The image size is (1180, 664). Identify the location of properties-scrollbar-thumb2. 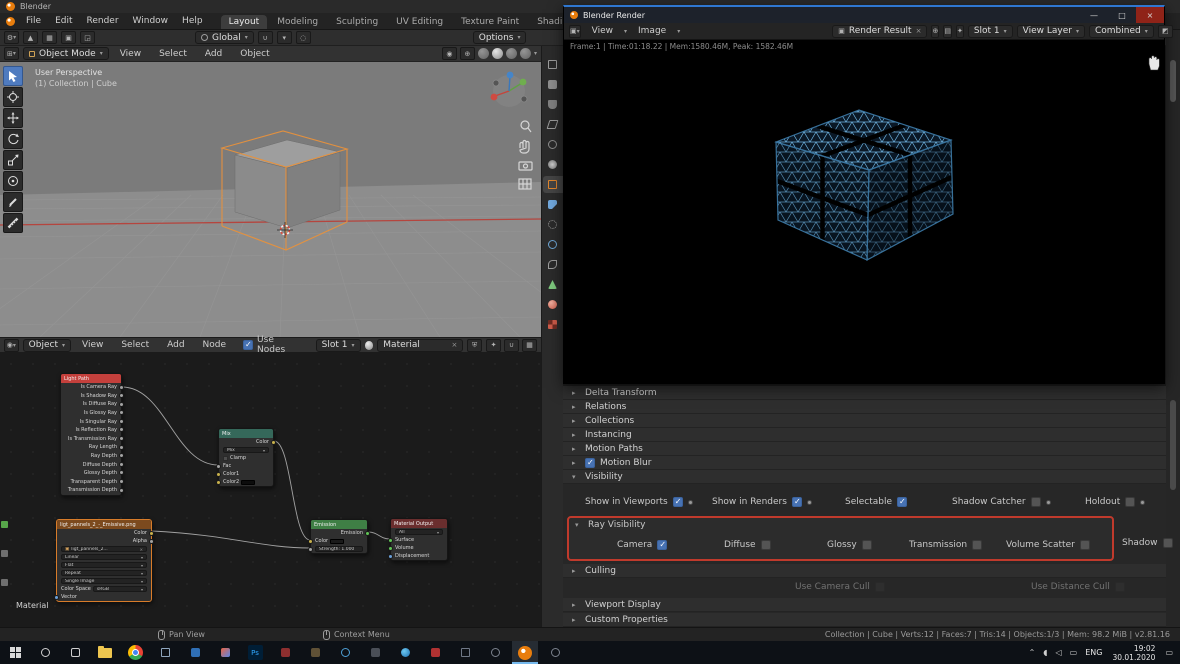
(1173, 445).